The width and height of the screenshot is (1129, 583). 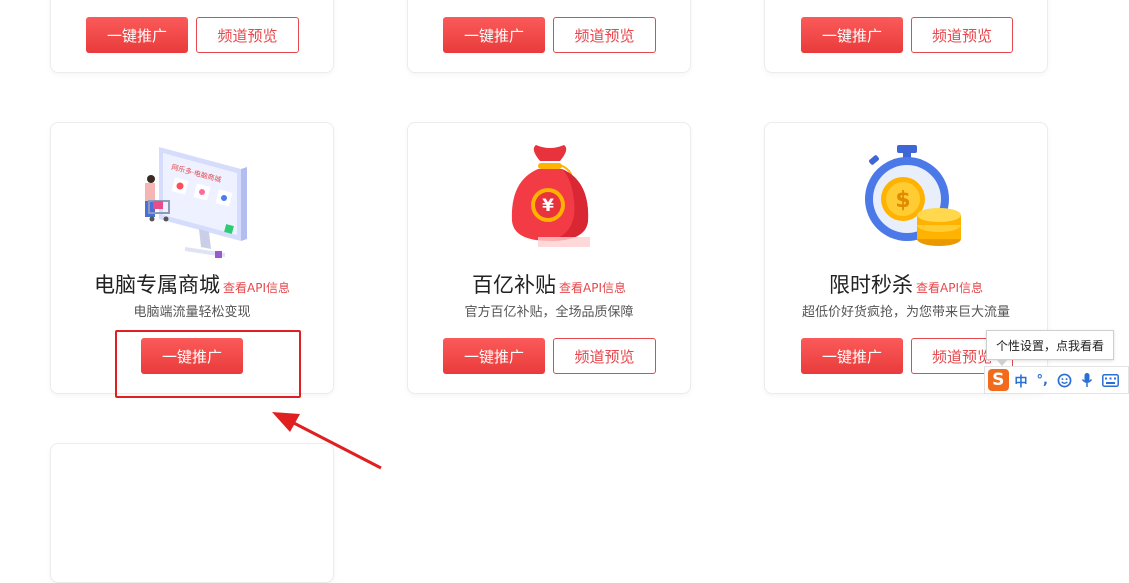 I want to click on smiley-icon, so click(x=1064, y=380).